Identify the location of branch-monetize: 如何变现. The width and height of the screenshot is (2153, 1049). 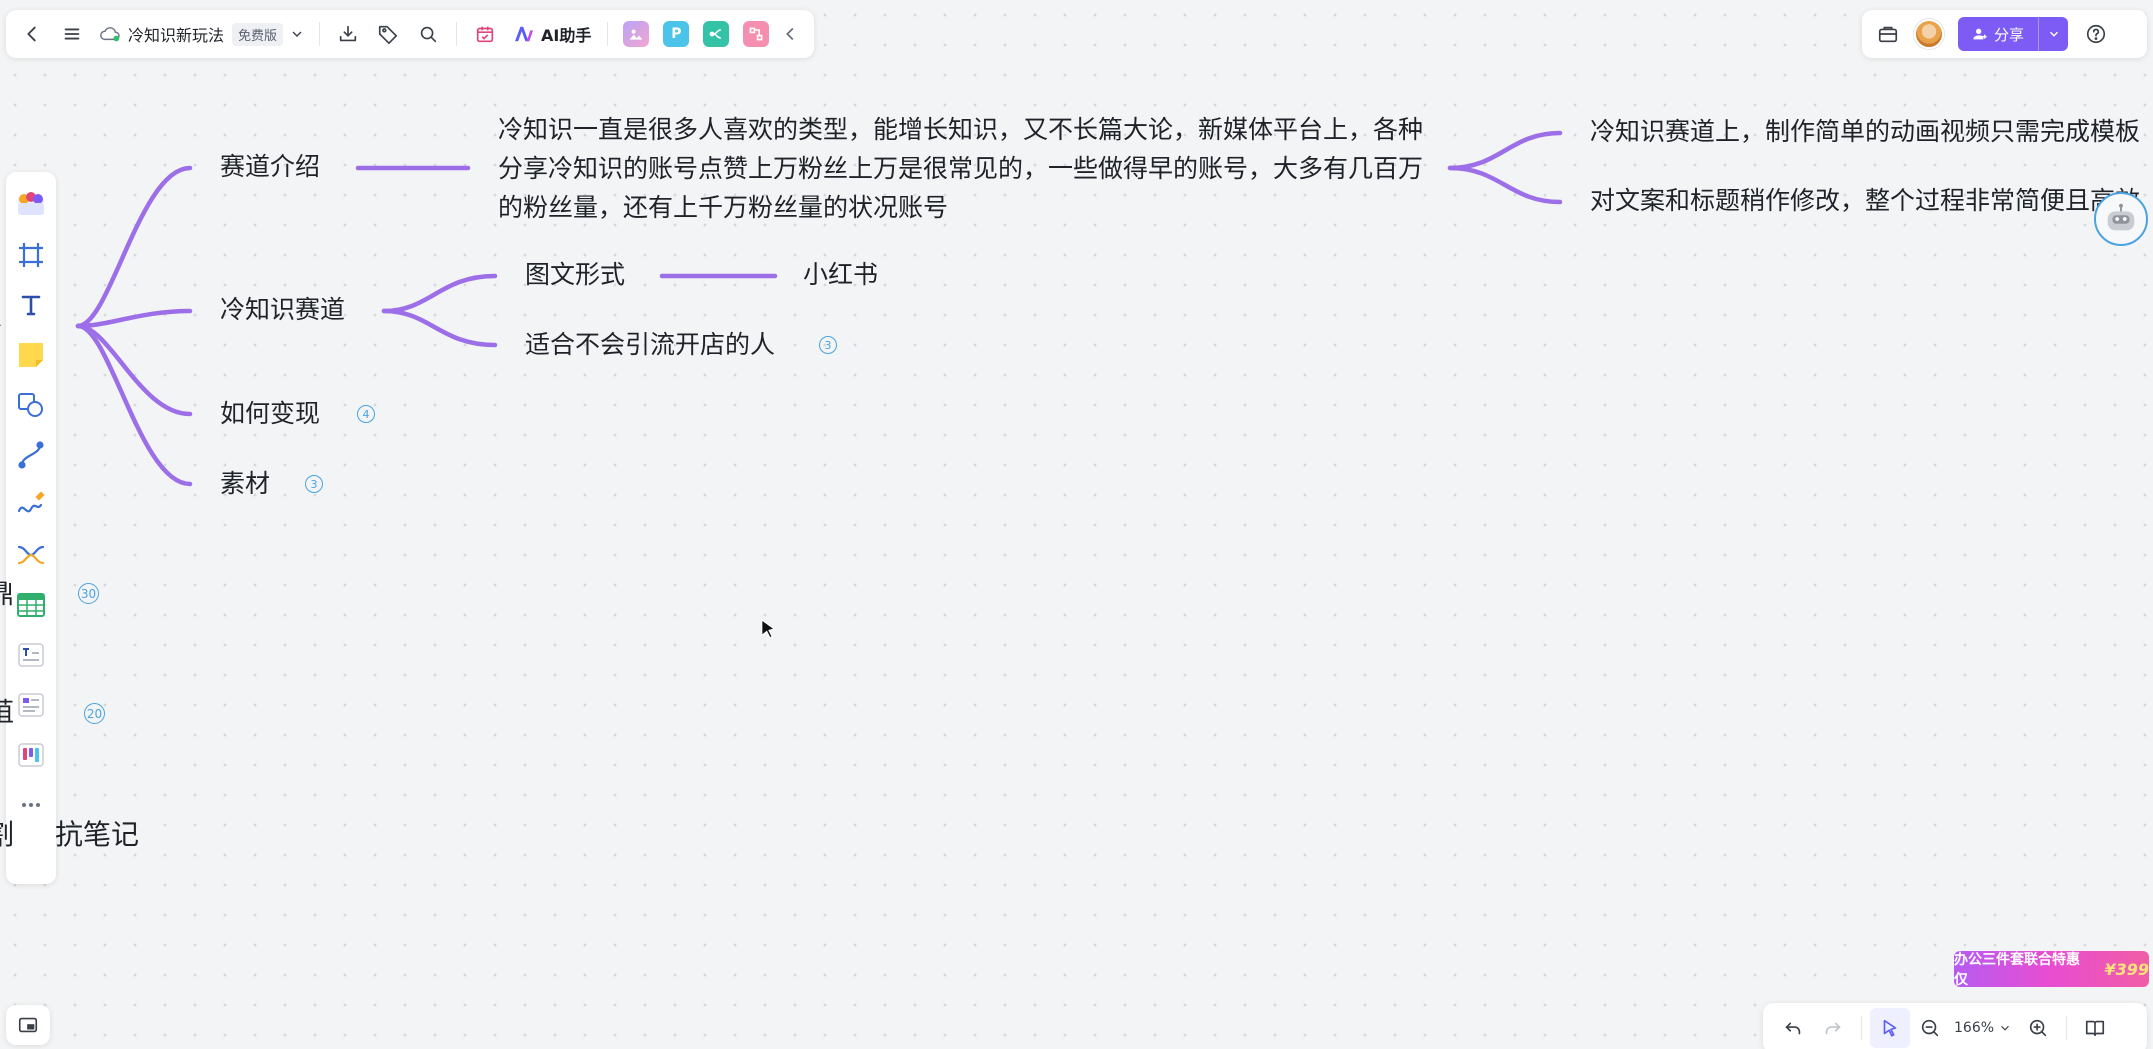
(270, 414).